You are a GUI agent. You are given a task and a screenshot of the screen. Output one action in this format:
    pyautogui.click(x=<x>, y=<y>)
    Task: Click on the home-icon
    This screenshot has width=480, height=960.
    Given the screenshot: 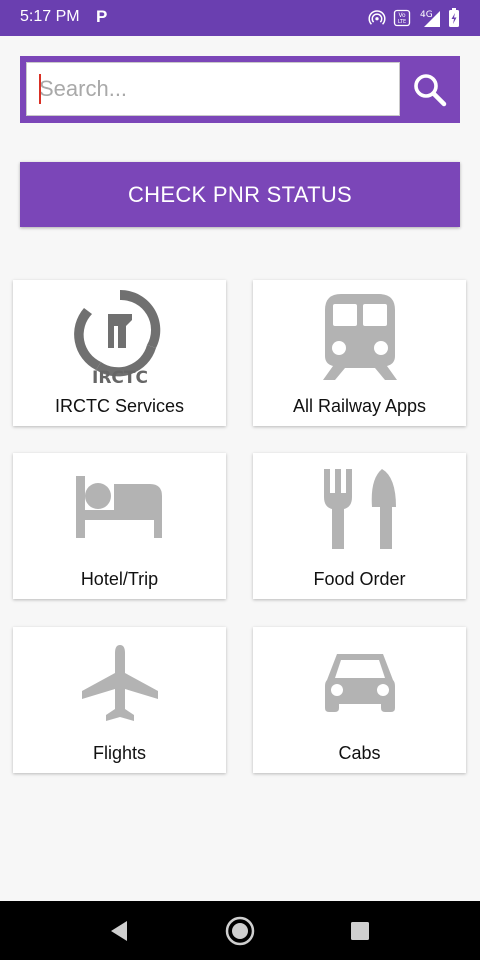 What is the action you would take?
    pyautogui.click(x=240, y=931)
    